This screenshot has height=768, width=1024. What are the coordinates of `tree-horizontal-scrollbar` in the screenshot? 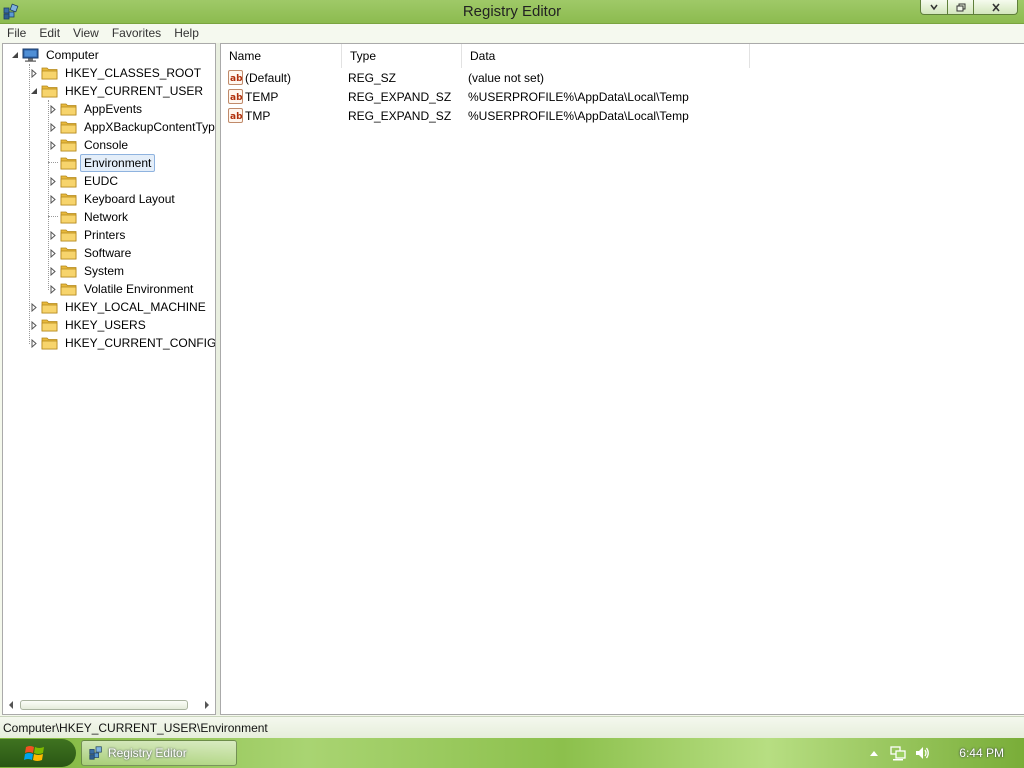 It's located at (109, 705).